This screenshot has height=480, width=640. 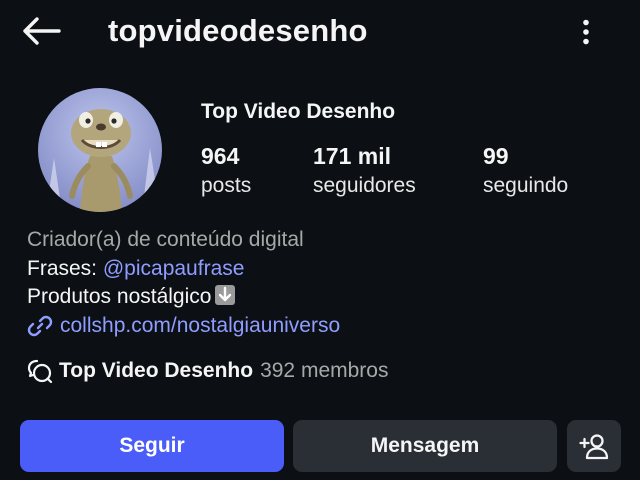 I want to click on stat-following-count: 99, so click(x=496, y=156).